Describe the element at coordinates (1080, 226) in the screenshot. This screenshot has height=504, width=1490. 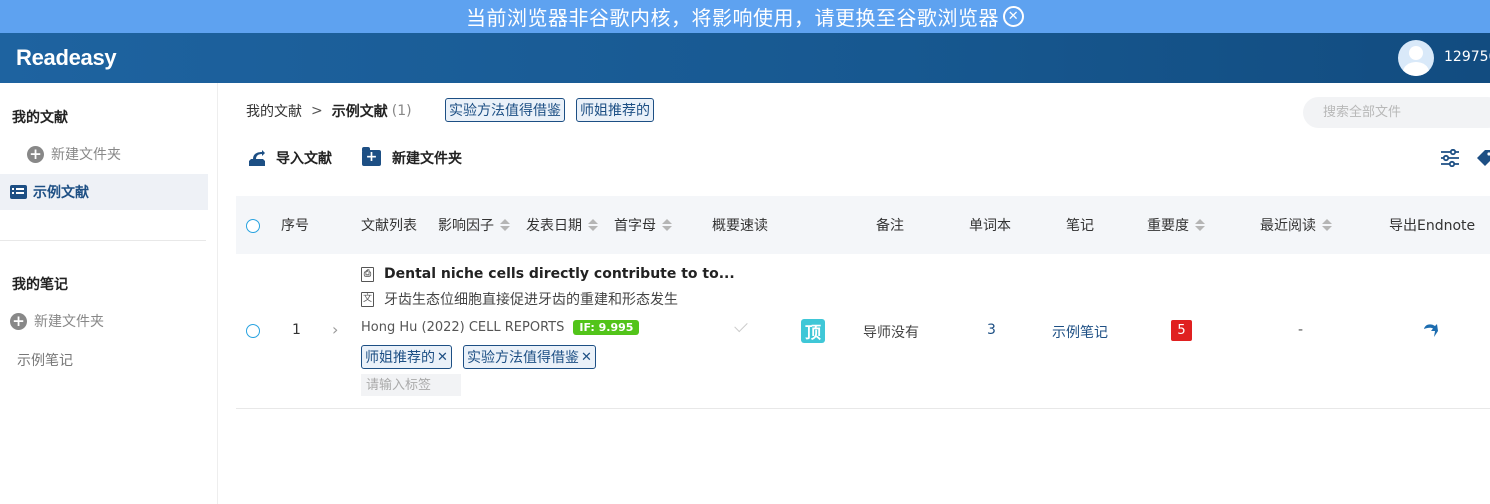
I see `col-notes: 笔记` at that location.